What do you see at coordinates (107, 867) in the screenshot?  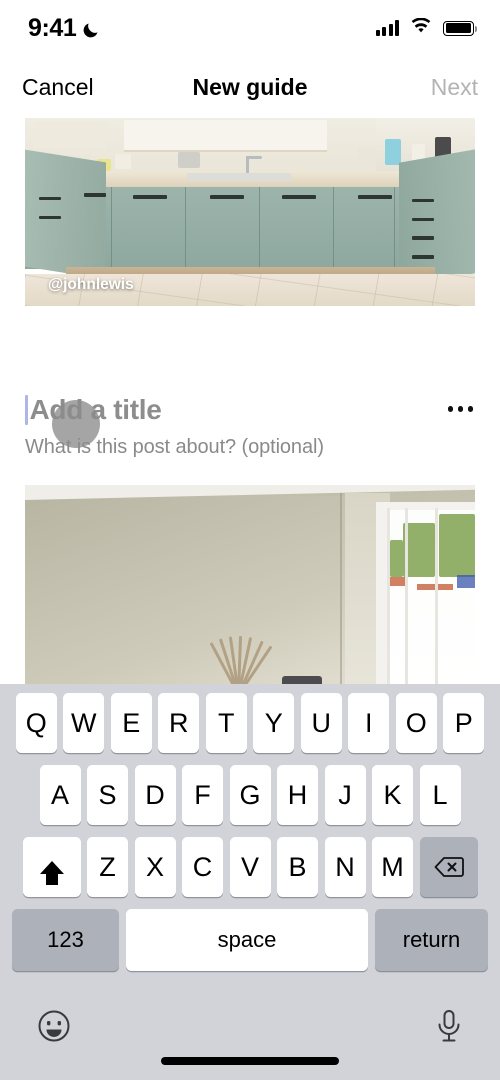 I see `key-z: Z` at bounding box center [107, 867].